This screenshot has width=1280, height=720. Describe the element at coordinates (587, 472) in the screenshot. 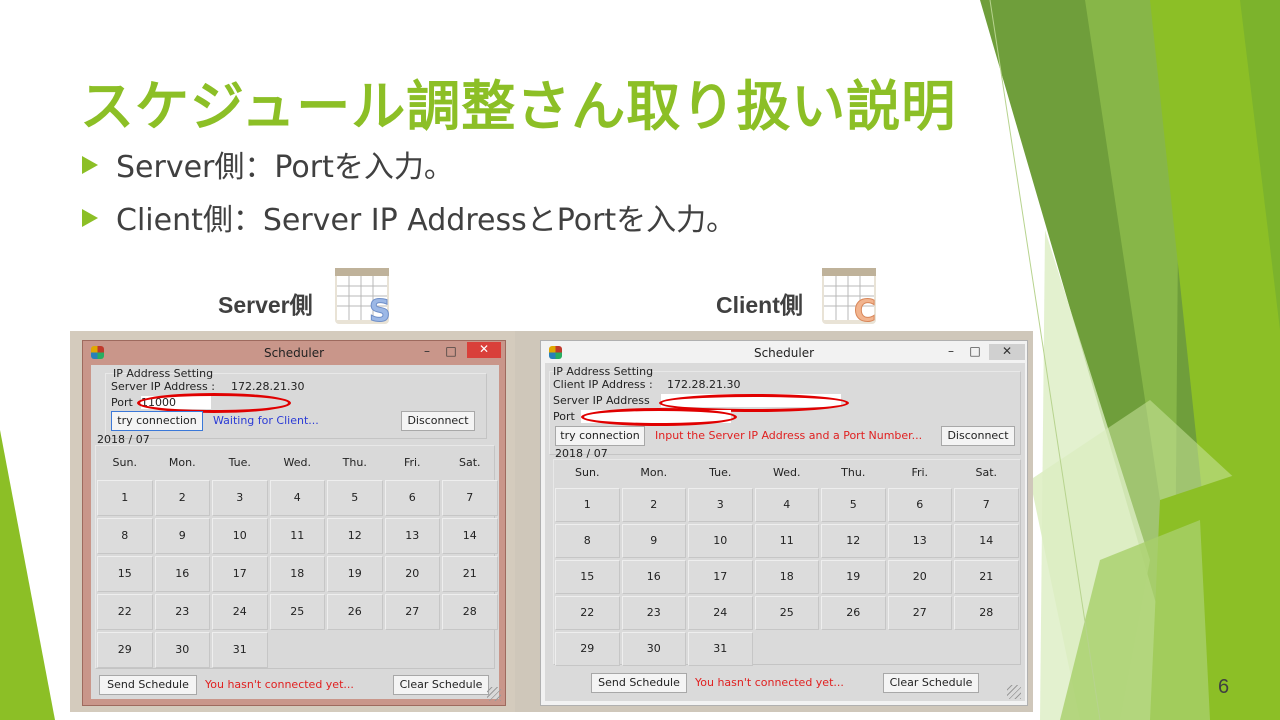

I see `weekday-header: Sun.` at that location.